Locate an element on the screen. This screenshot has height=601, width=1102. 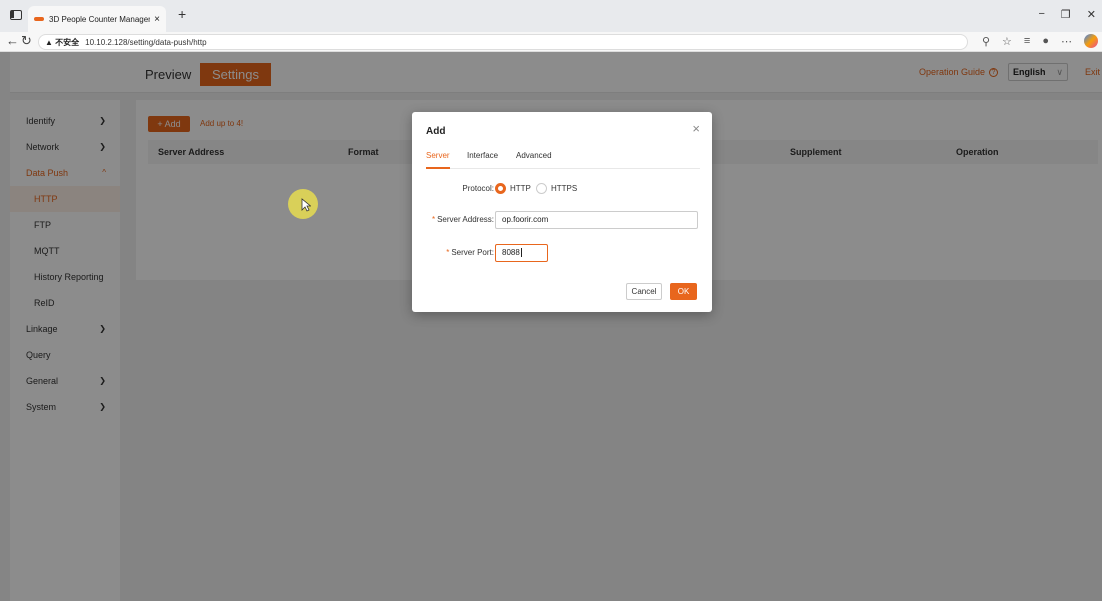
server-port-input: 8088 is located at coordinates (521, 253).